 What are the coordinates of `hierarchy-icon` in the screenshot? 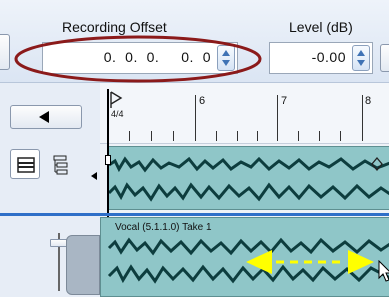 It's located at (60, 165).